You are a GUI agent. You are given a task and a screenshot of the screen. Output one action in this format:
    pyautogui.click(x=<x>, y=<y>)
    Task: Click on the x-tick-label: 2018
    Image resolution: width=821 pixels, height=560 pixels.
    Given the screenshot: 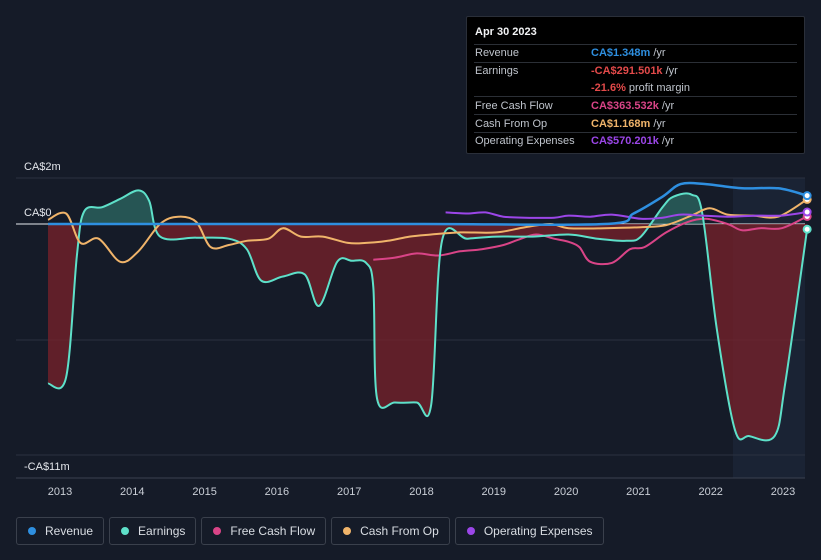 What is the action you would take?
    pyautogui.click(x=421, y=492)
    